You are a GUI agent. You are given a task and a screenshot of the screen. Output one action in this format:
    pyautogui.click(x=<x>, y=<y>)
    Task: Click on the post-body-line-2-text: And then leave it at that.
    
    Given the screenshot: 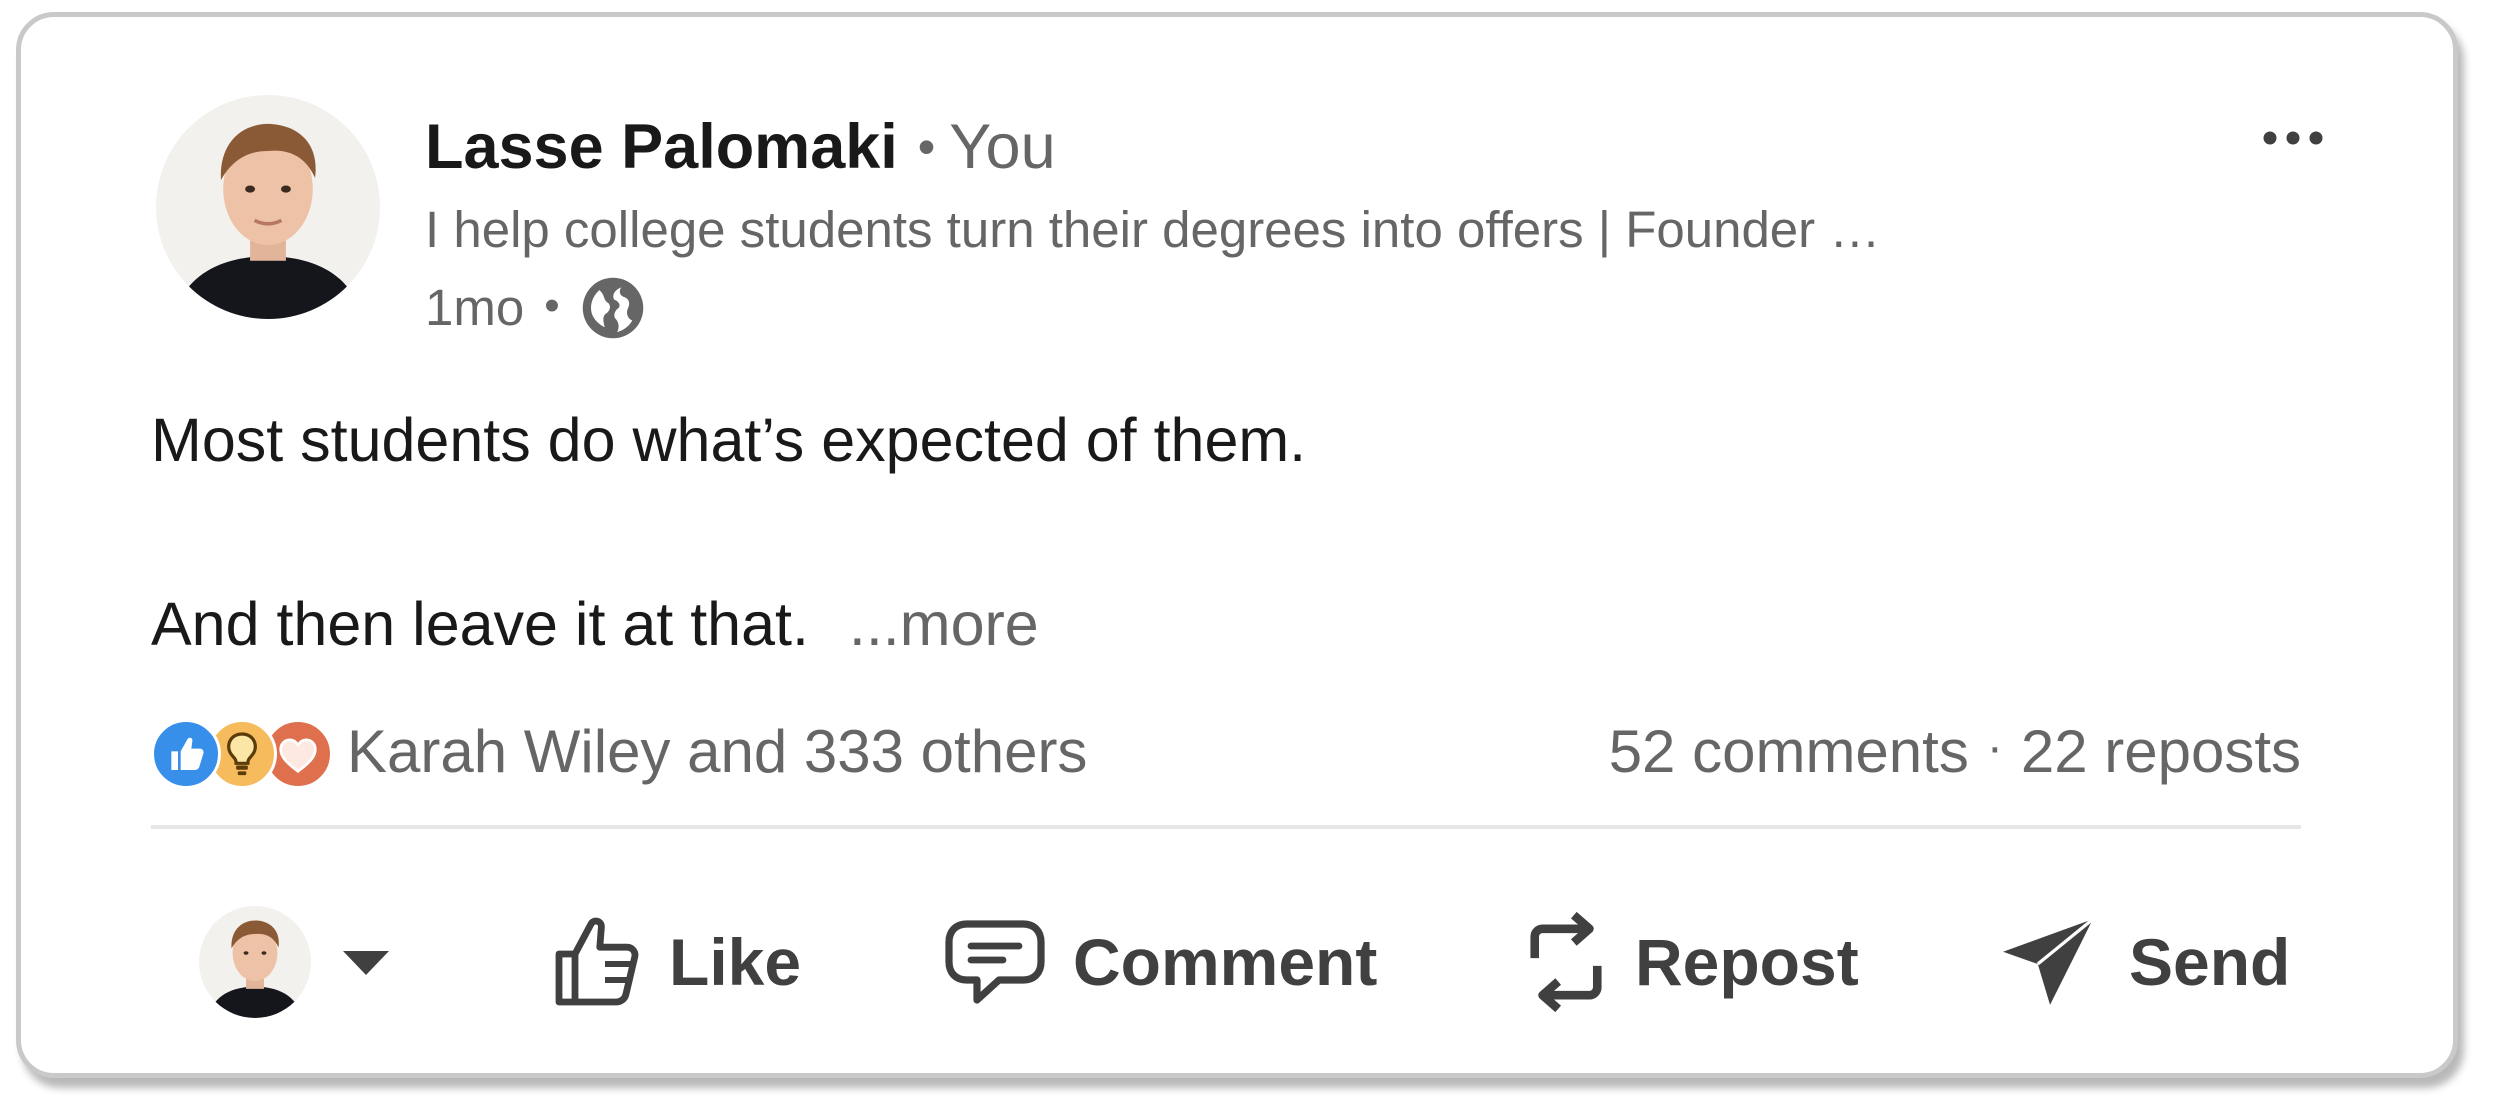 What is the action you would take?
    pyautogui.click(x=480, y=624)
    